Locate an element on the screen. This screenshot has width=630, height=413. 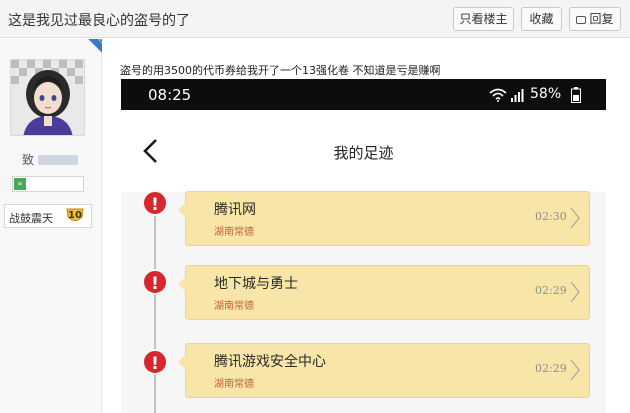
owner-badge-wrap: 楼主 is located at coordinates (51, 99).